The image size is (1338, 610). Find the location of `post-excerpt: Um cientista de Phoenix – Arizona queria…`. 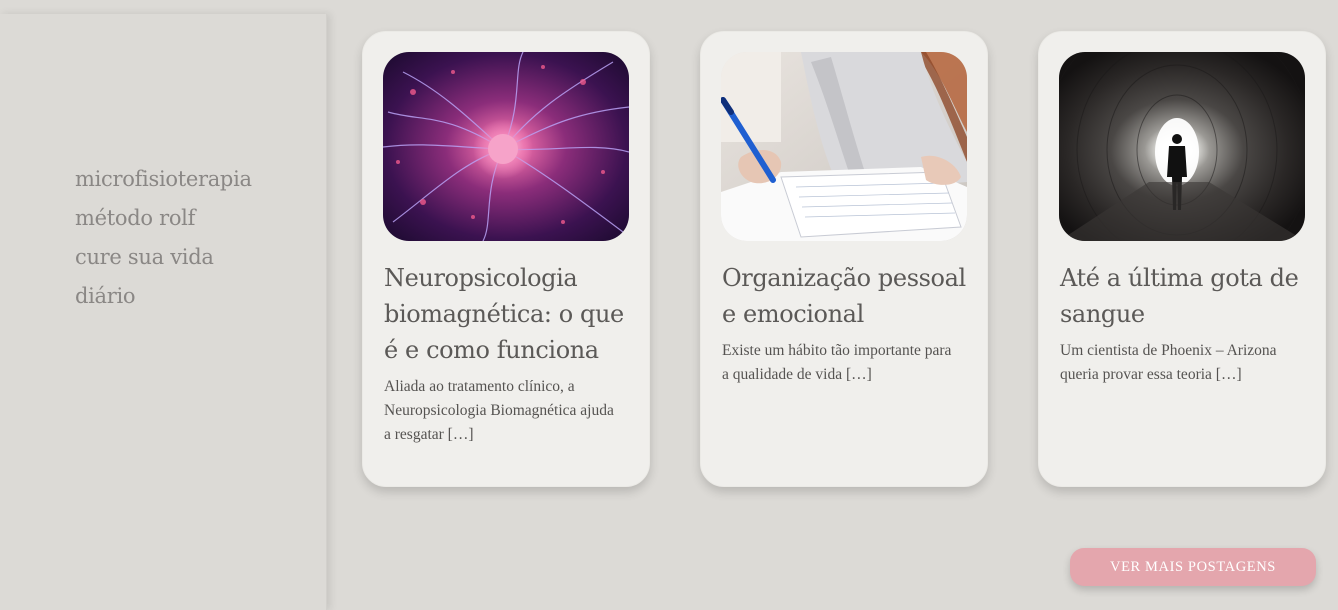

post-excerpt: Um cientista de Phoenix – Arizona queria… is located at coordinates (1168, 362).